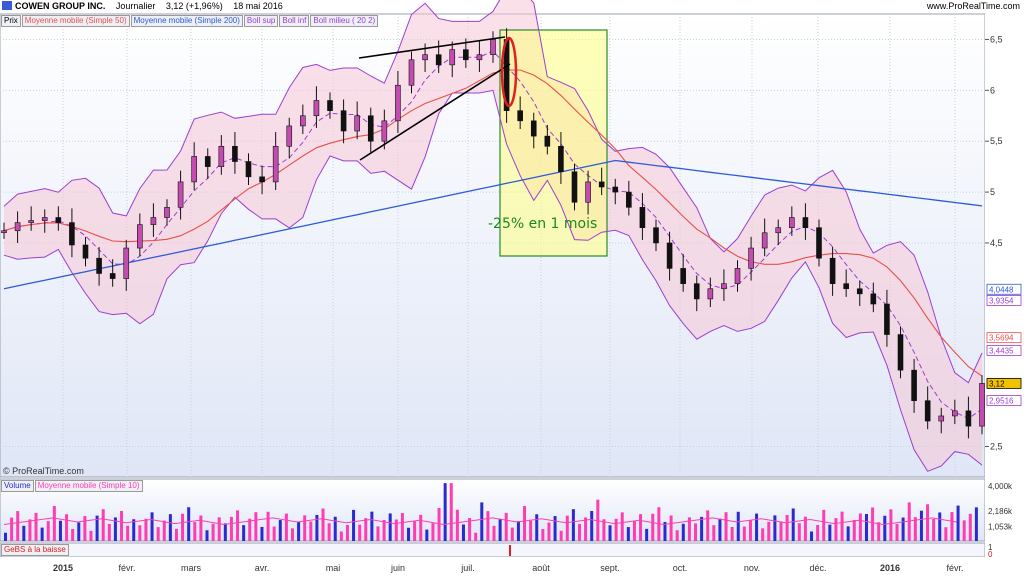 Image resolution: width=1024 pixels, height=576 pixels. What do you see at coordinates (75, 21) in the screenshot?
I see `legend-sma50: Moyenne mobile (Simple 50)` at bounding box center [75, 21].